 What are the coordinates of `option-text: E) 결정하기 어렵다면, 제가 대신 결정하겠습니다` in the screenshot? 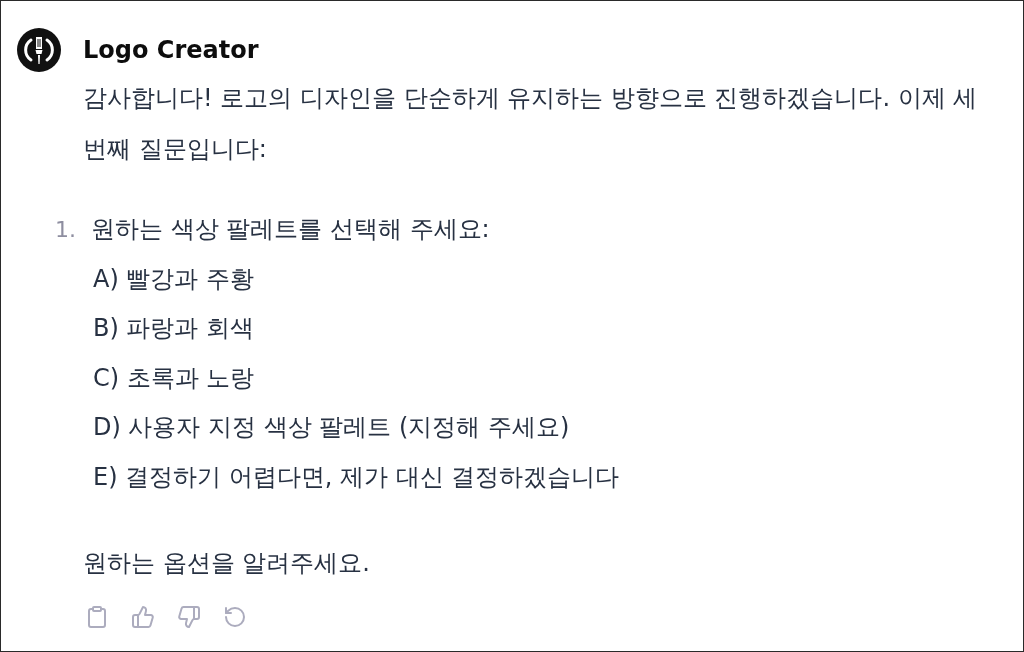 It's located at (356, 477).